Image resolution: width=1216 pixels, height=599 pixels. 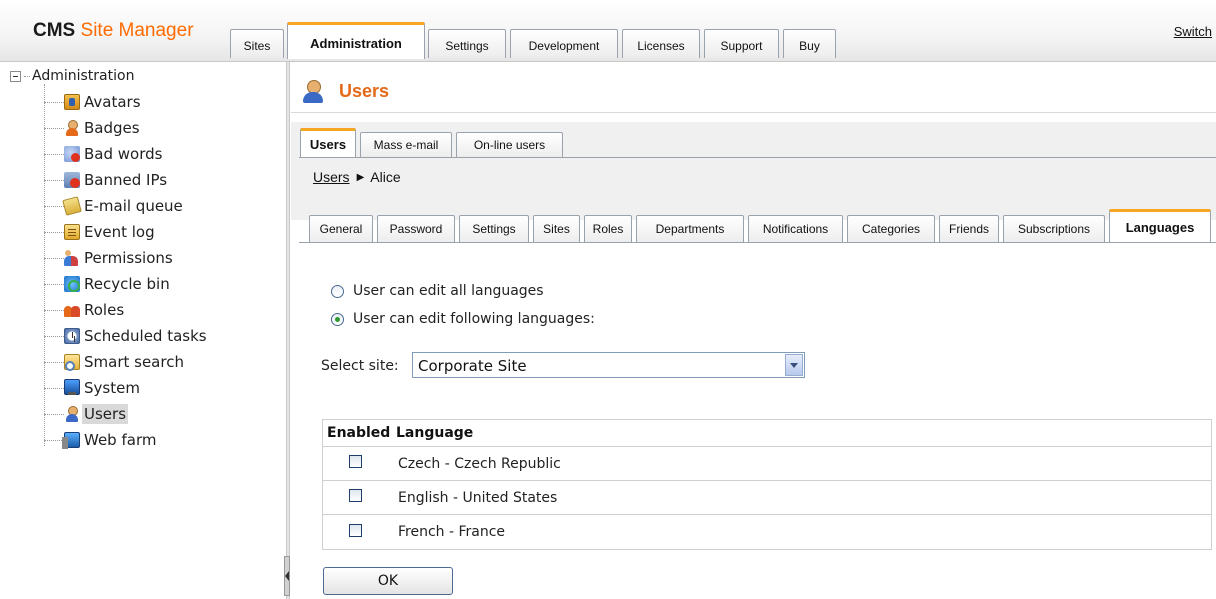 I want to click on radio-label: User can edit following languages:, so click(x=474, y=319).